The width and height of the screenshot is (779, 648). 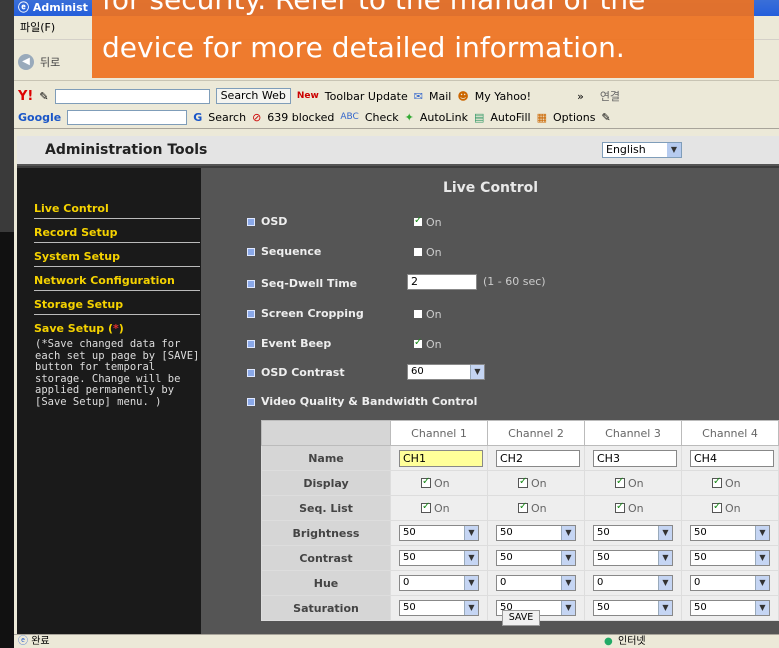 I want to click on back-icon: ◀, so click(x=26, y=62).